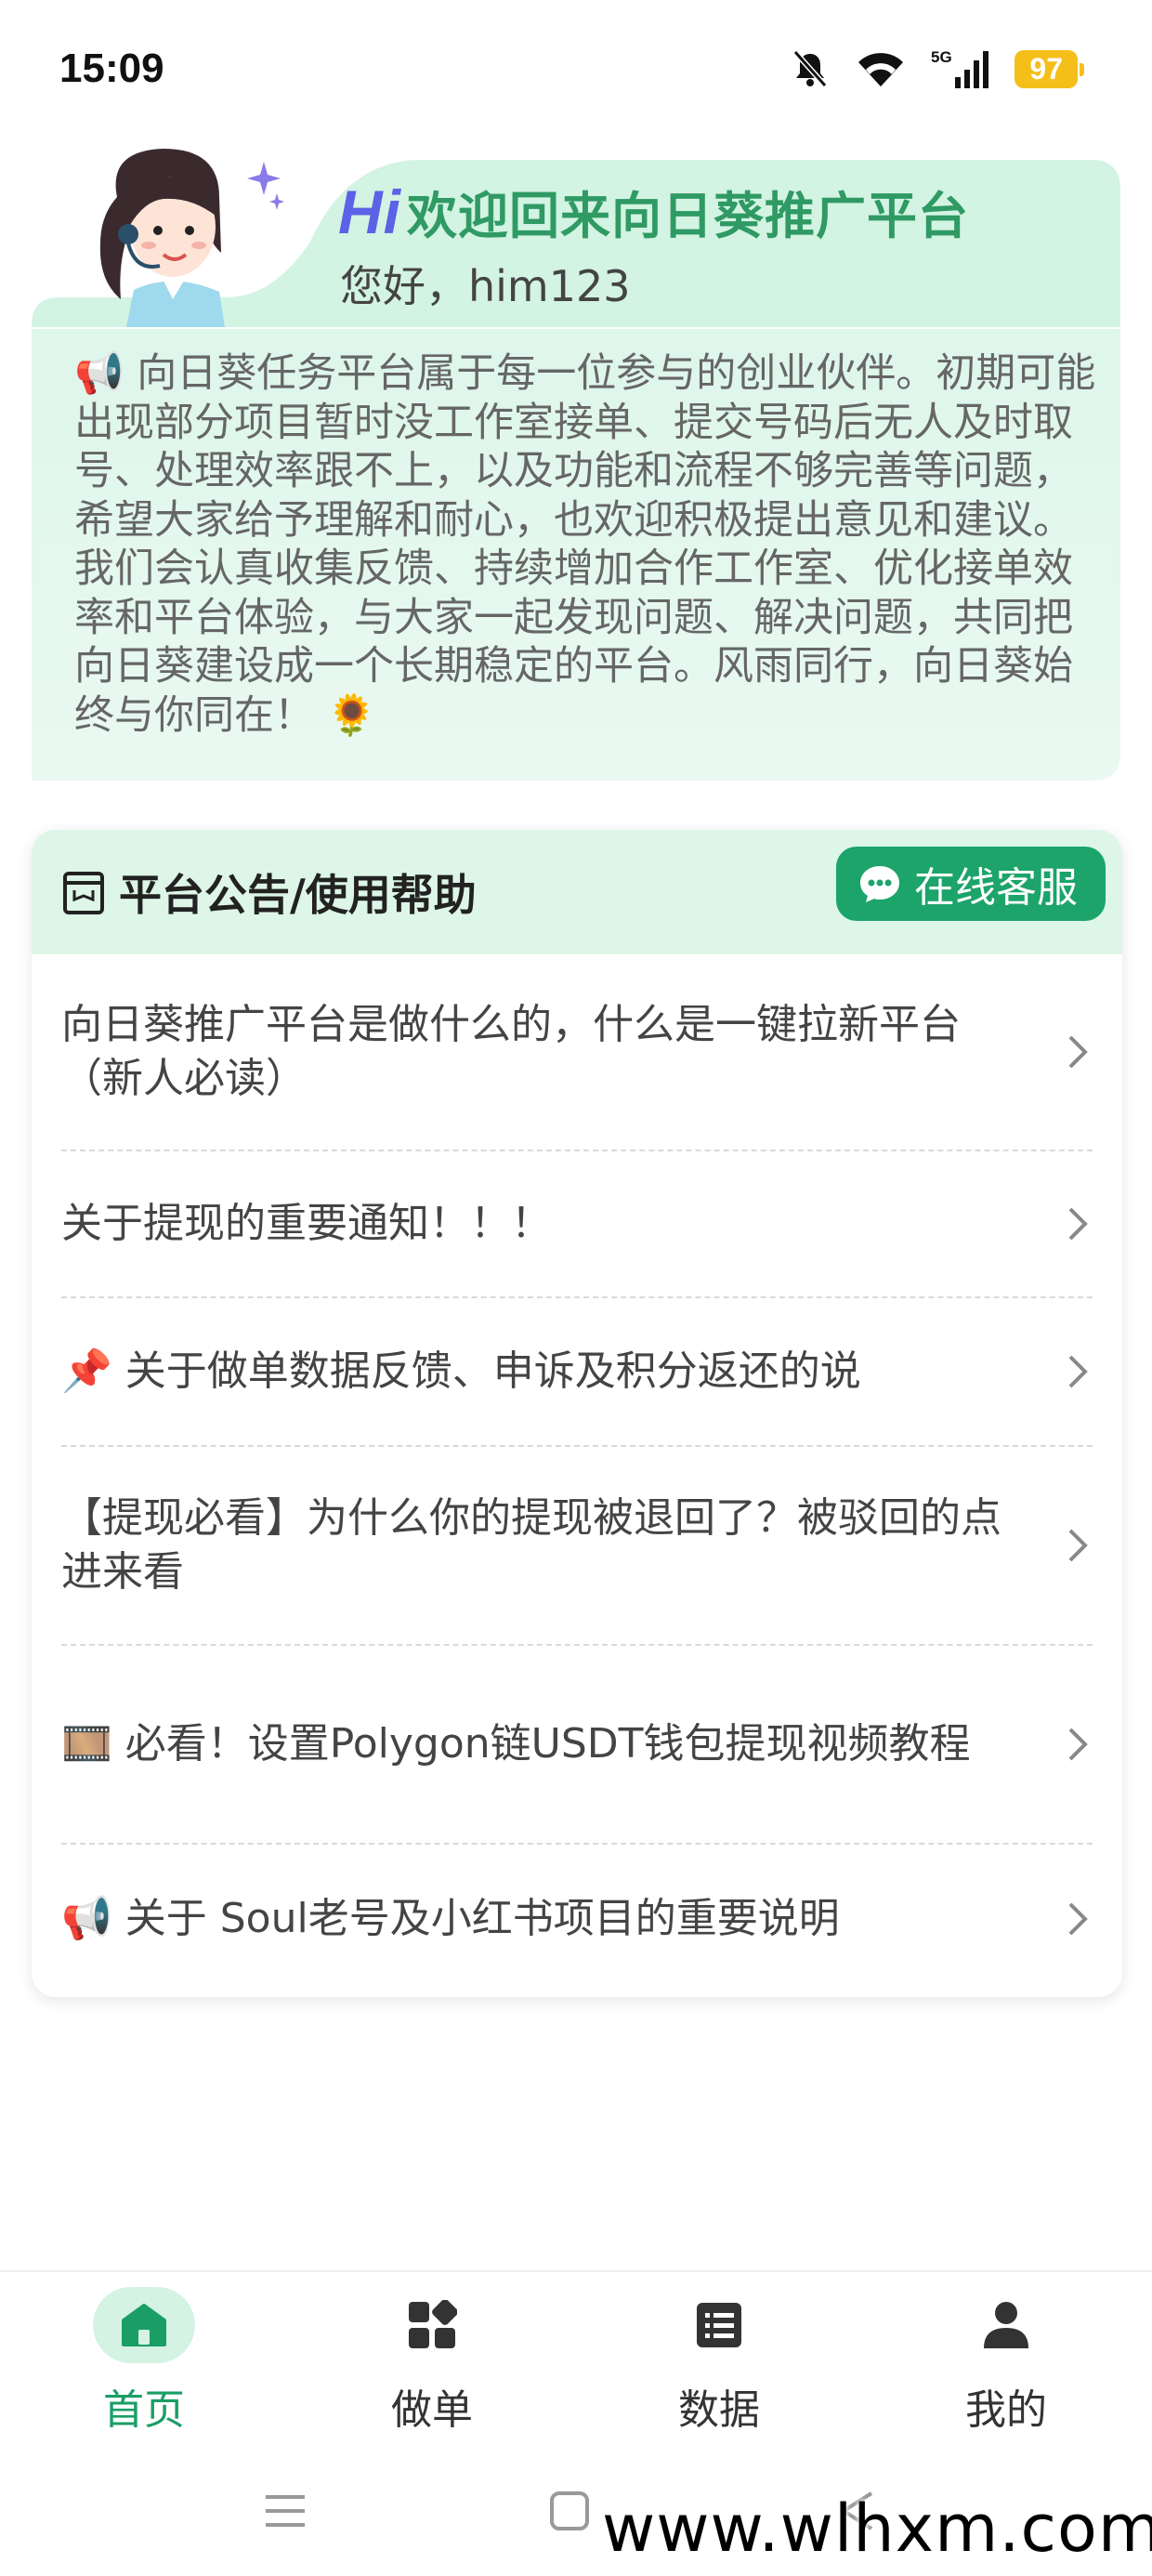 This screenshot has width=1152, height=2576. I want to click on watermark: www.wlhxm.com, so click(877, 2529).